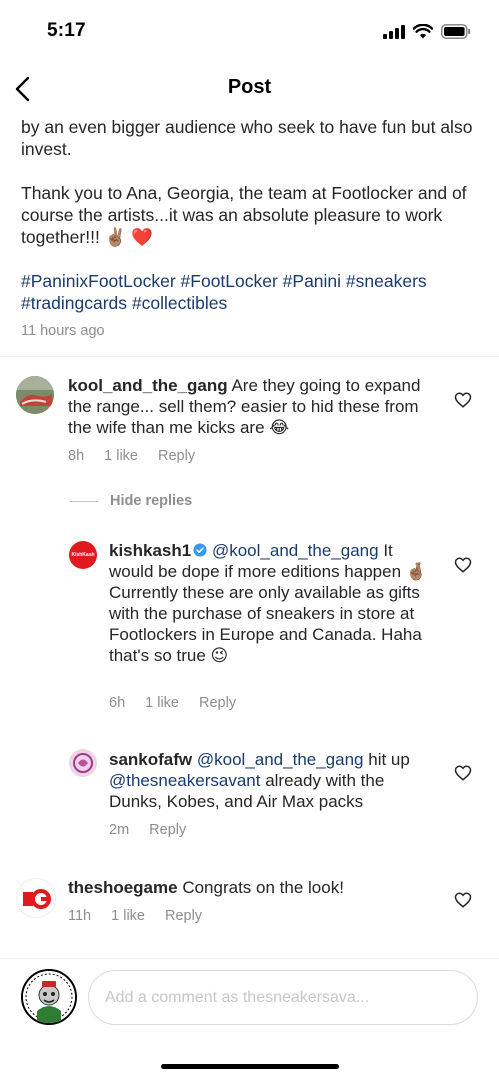 This screenshot has width=499, height=1080. I want to click on status-icons, so click(427, 31).